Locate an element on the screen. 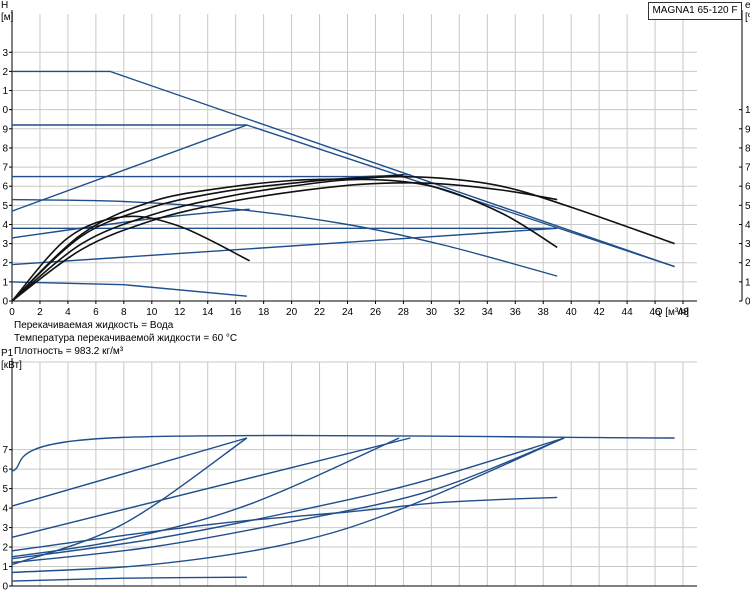 This screenshot has height=600, width=750. y-right-axis-label: eta is located at coordinates (747, 5).